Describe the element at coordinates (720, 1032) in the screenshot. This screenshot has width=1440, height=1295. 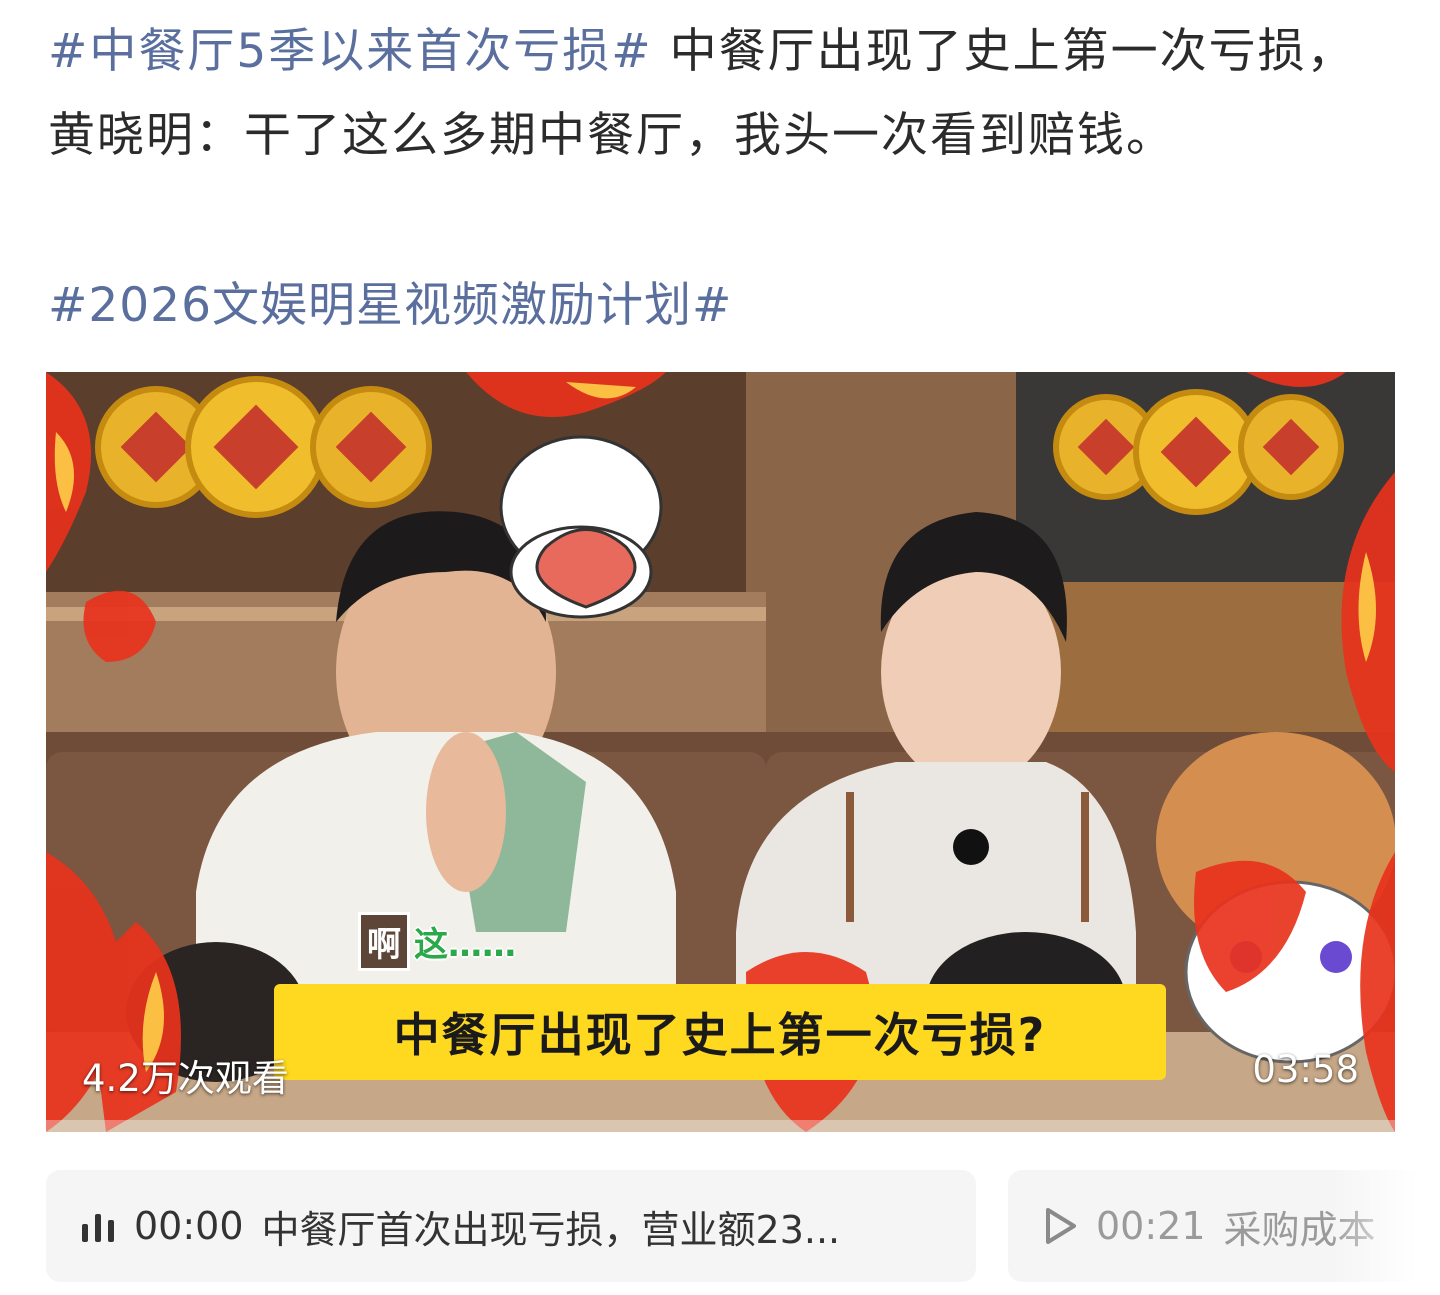
I see `video-subtitle: 中餐厅出现了史上第一次亏损?` at that location.